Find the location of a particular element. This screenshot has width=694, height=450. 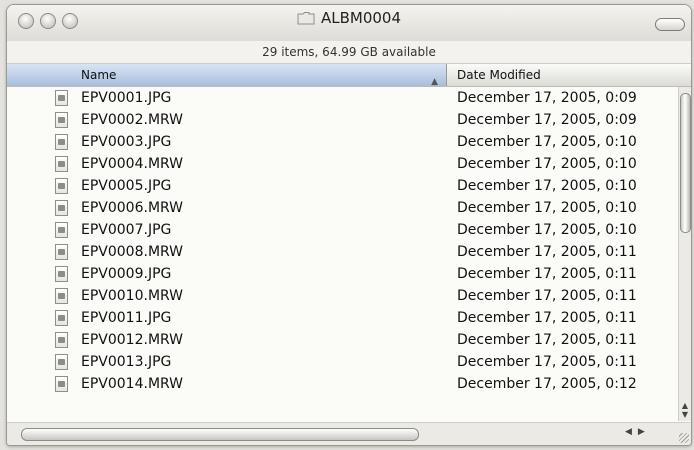

window-title: ALBM0004 is located at coordinates (361, 18).